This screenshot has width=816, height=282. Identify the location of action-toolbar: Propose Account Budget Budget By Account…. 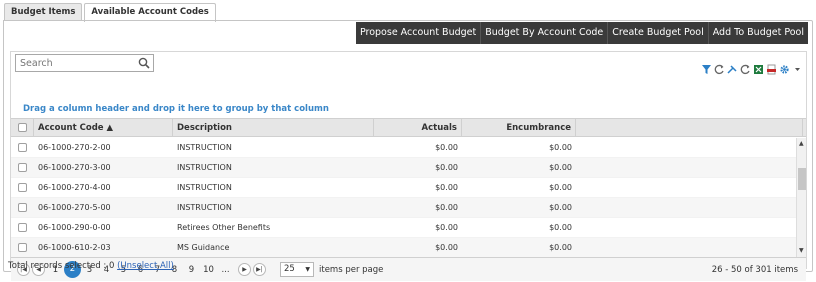
(581, 33).